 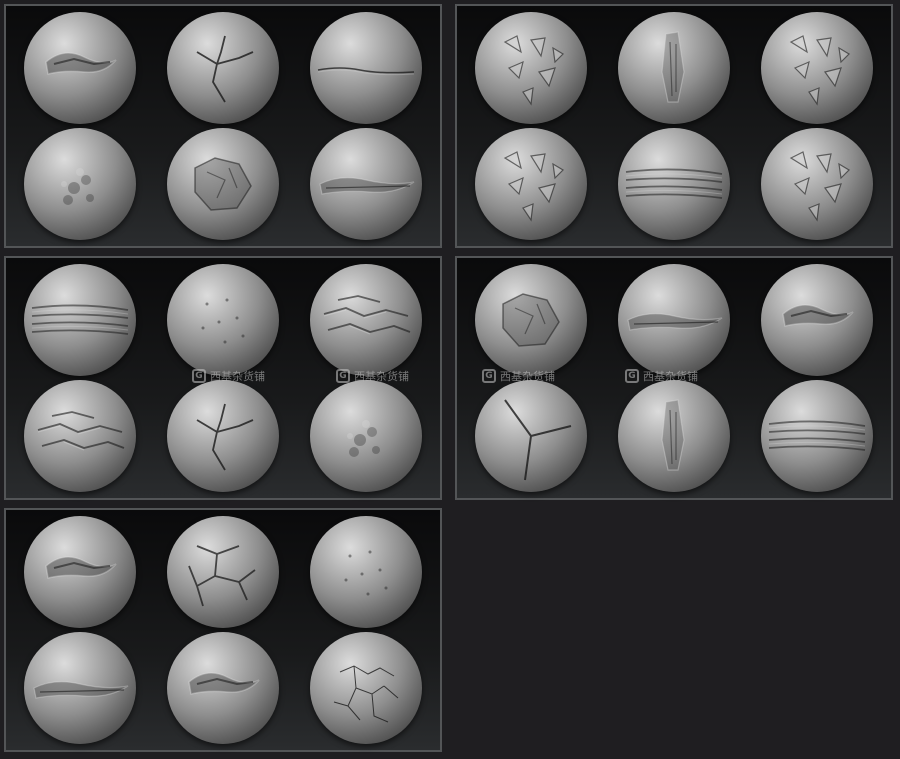 I want to click on brush-preview-crack-y, so click(x=531, y=436).